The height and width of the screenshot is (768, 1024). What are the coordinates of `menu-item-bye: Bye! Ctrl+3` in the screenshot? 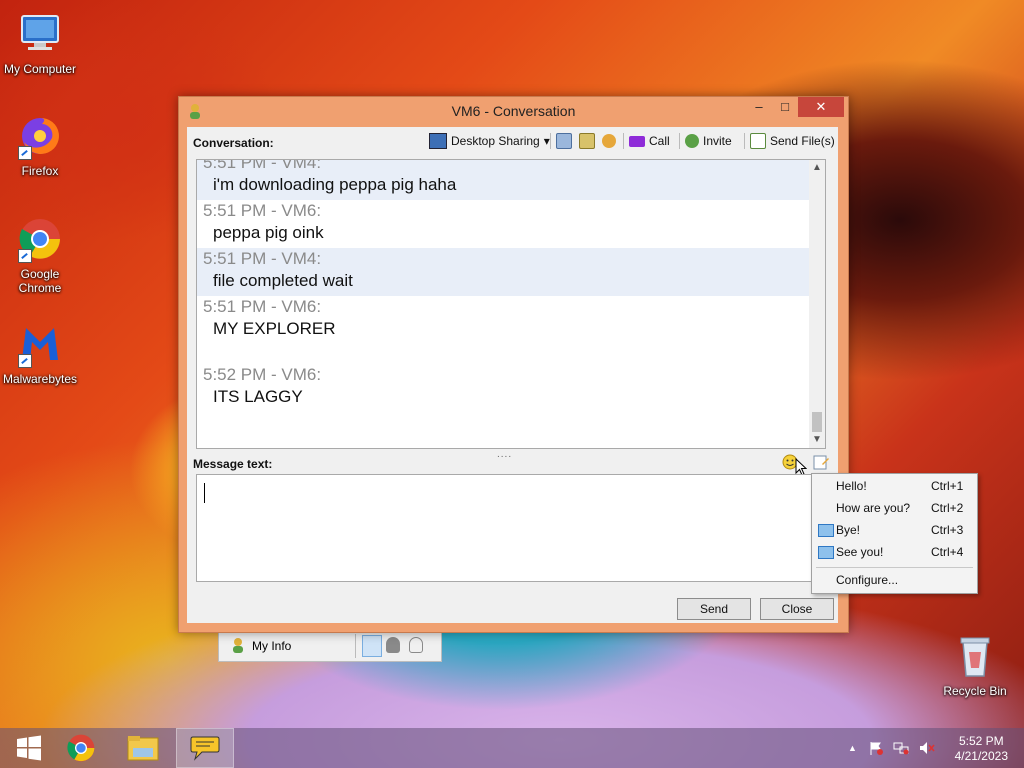 It's located at (894, 530).